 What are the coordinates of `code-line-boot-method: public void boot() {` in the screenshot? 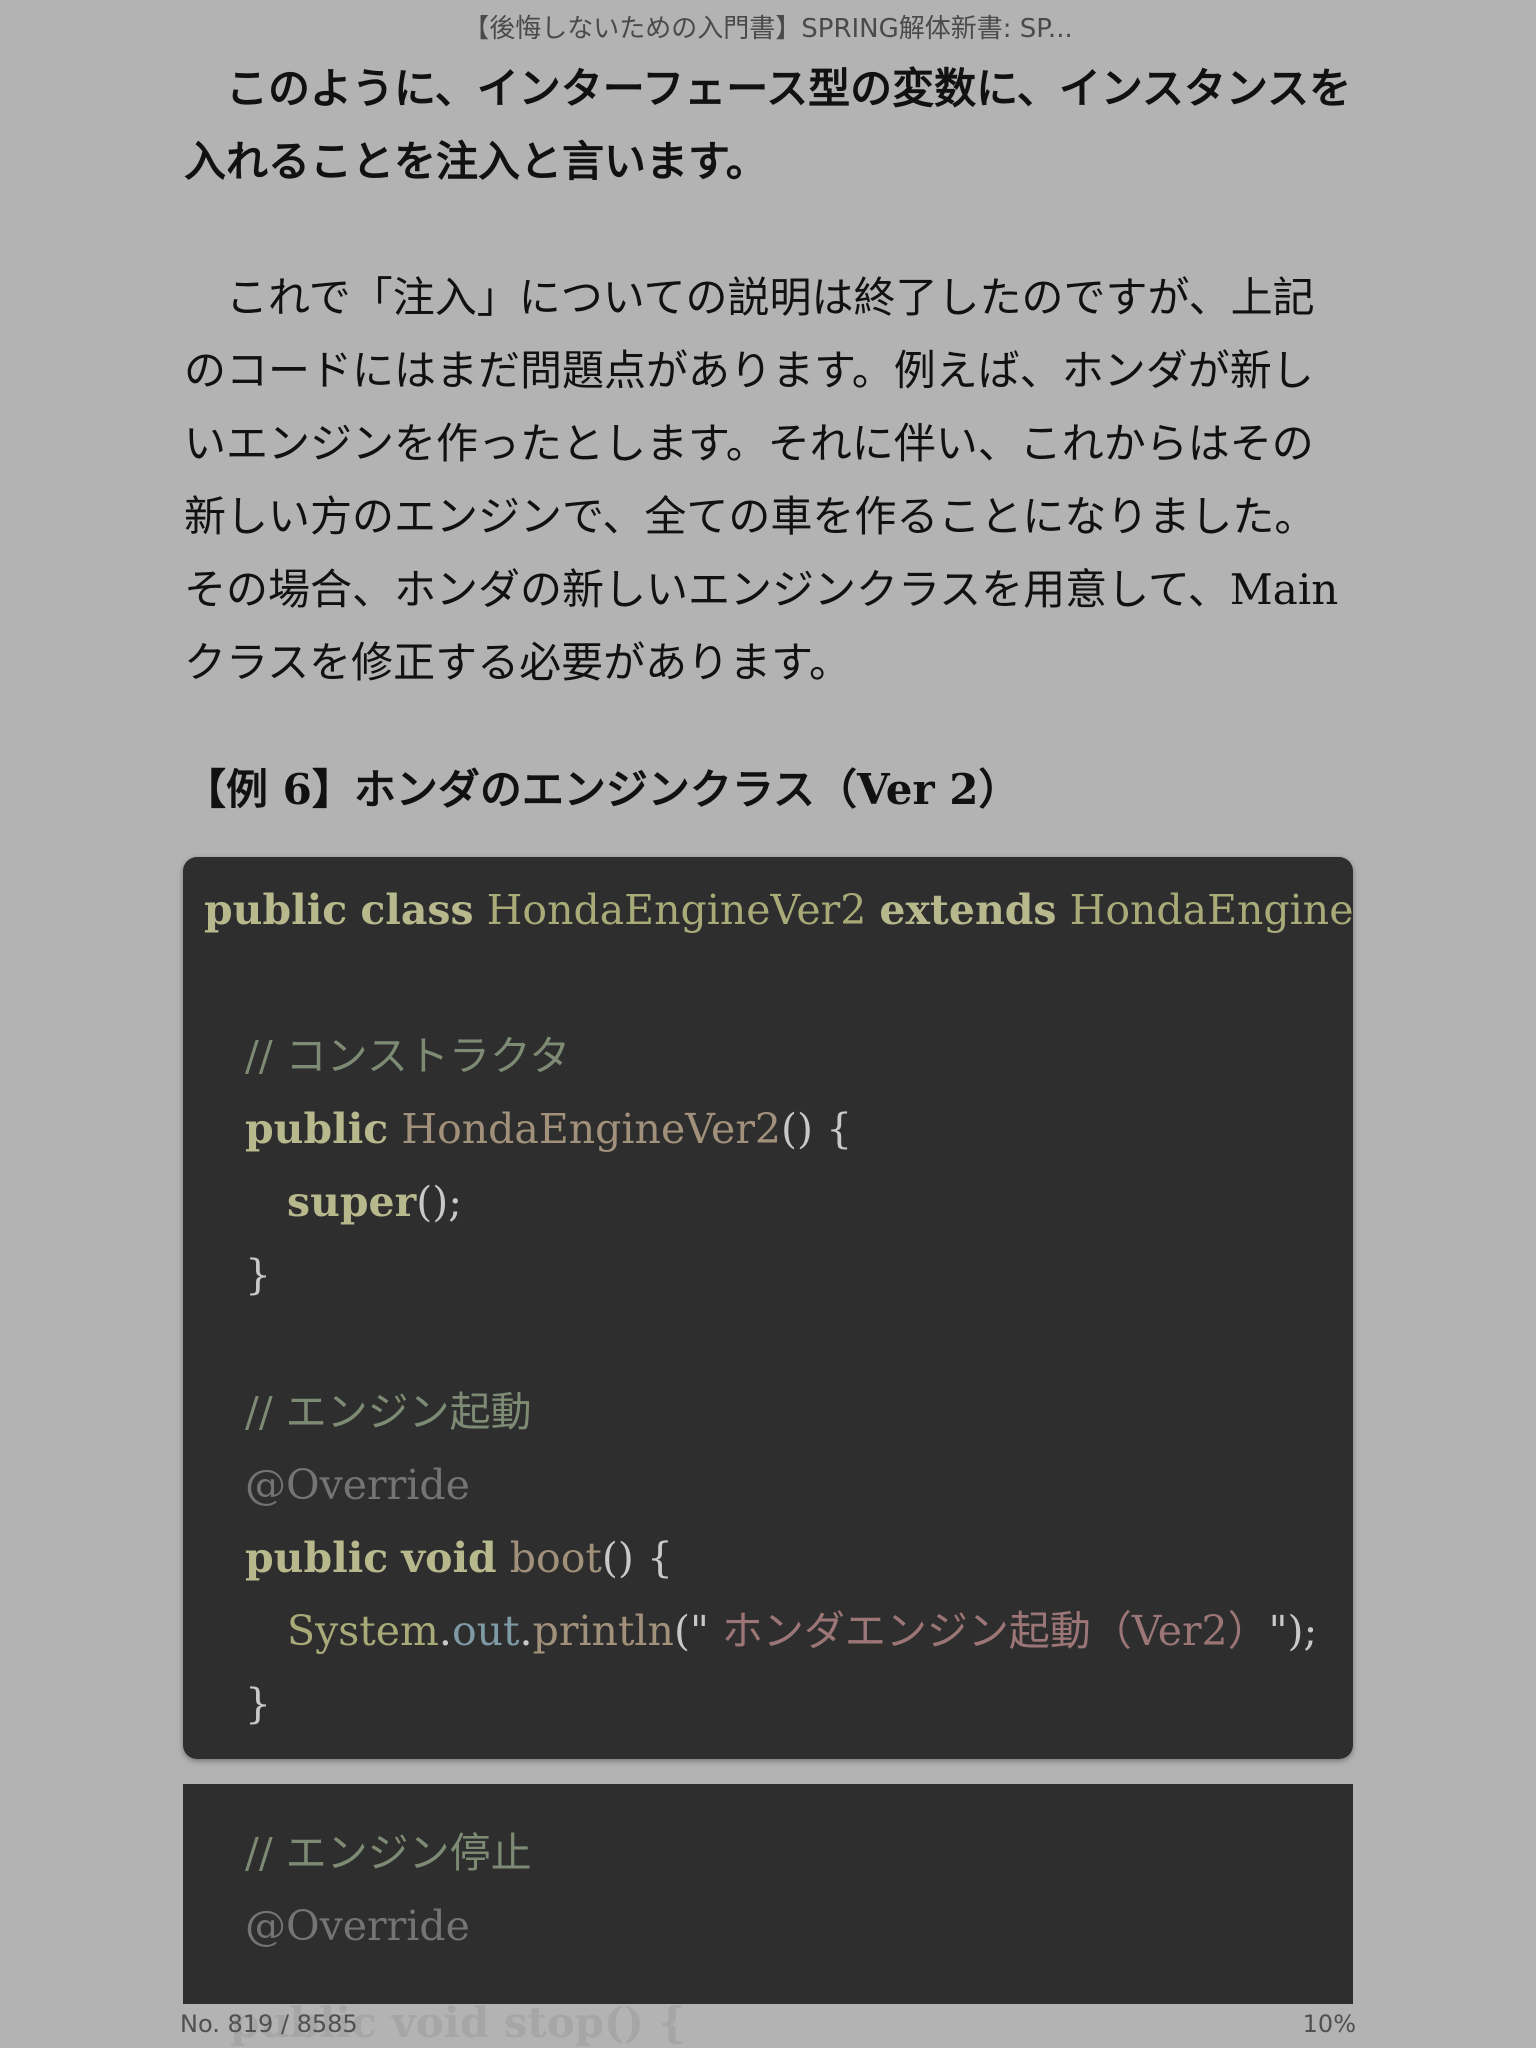 It's located at (459, 1558).